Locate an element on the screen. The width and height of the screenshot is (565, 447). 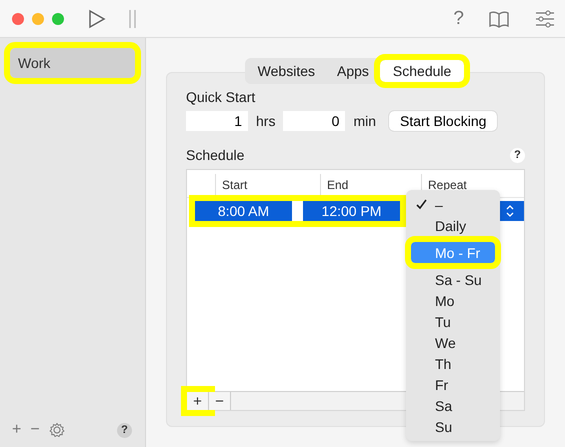
column-header: Start is located at coordinates (267, 185).